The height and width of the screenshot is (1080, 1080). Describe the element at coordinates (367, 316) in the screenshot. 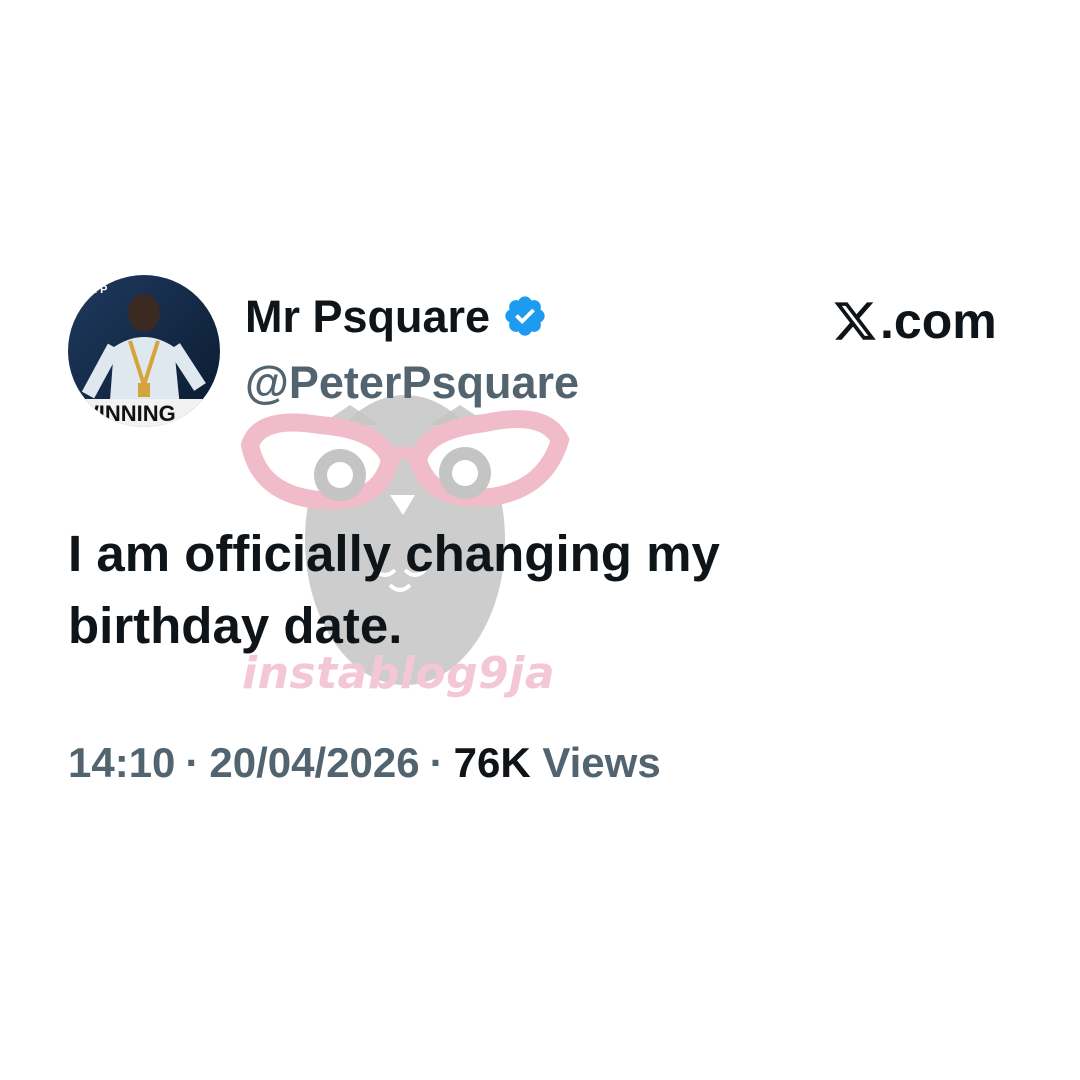

I see `display-name: Mr Psquare` at that location.